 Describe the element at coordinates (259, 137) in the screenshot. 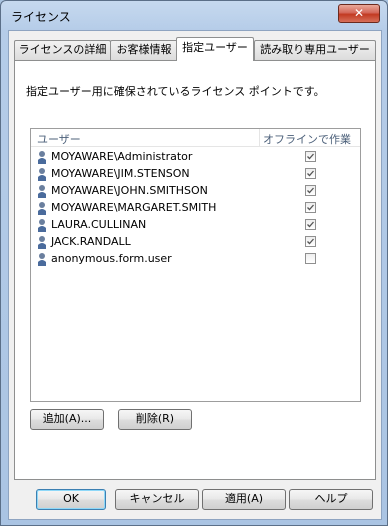

I see `column-divider` at that location.